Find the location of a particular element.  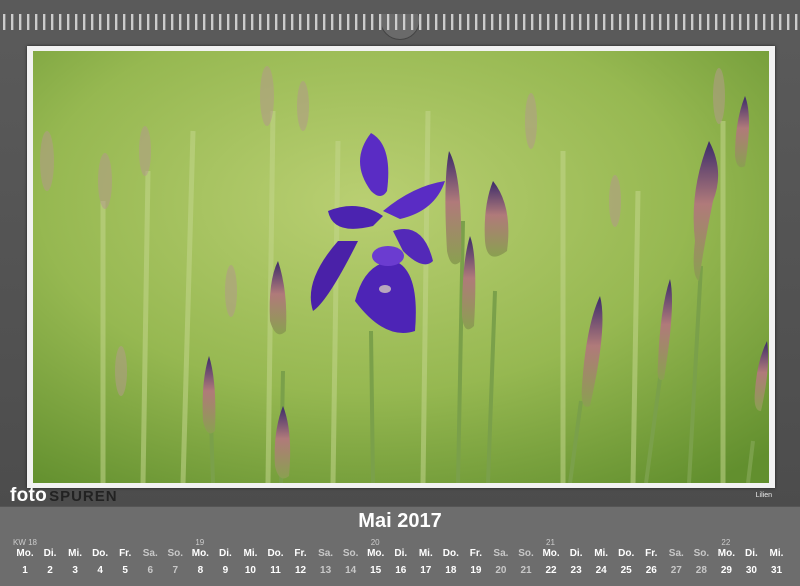

day-number: 20 is located at coordinates (501, 570).